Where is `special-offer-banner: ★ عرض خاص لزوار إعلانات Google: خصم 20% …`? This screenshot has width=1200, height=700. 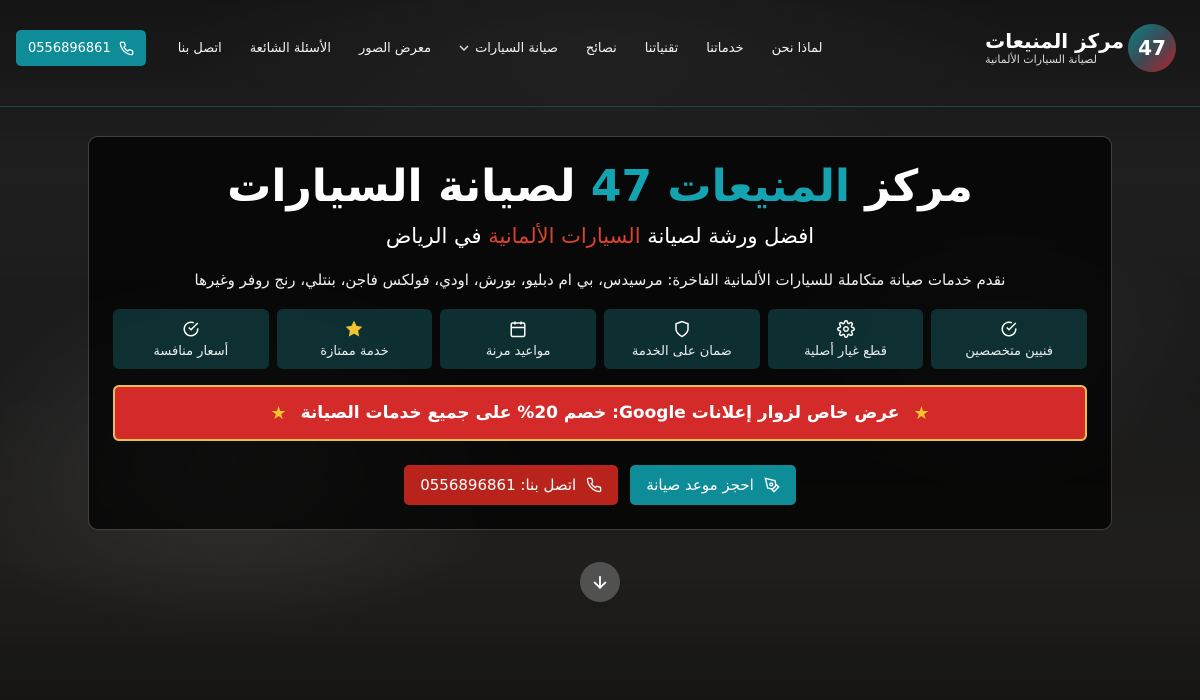 special-offer-banner: ★ عرض خاص لزوار إعلانات Google: خصم 20% … is located at coordinates (600, 413).